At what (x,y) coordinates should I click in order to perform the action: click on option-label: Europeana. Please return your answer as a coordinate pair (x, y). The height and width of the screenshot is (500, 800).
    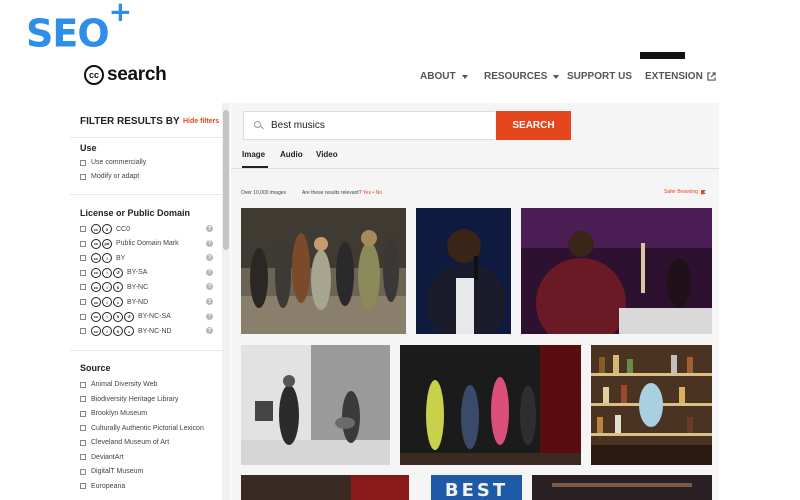
    Looking at the image, I should click on (108, 486).